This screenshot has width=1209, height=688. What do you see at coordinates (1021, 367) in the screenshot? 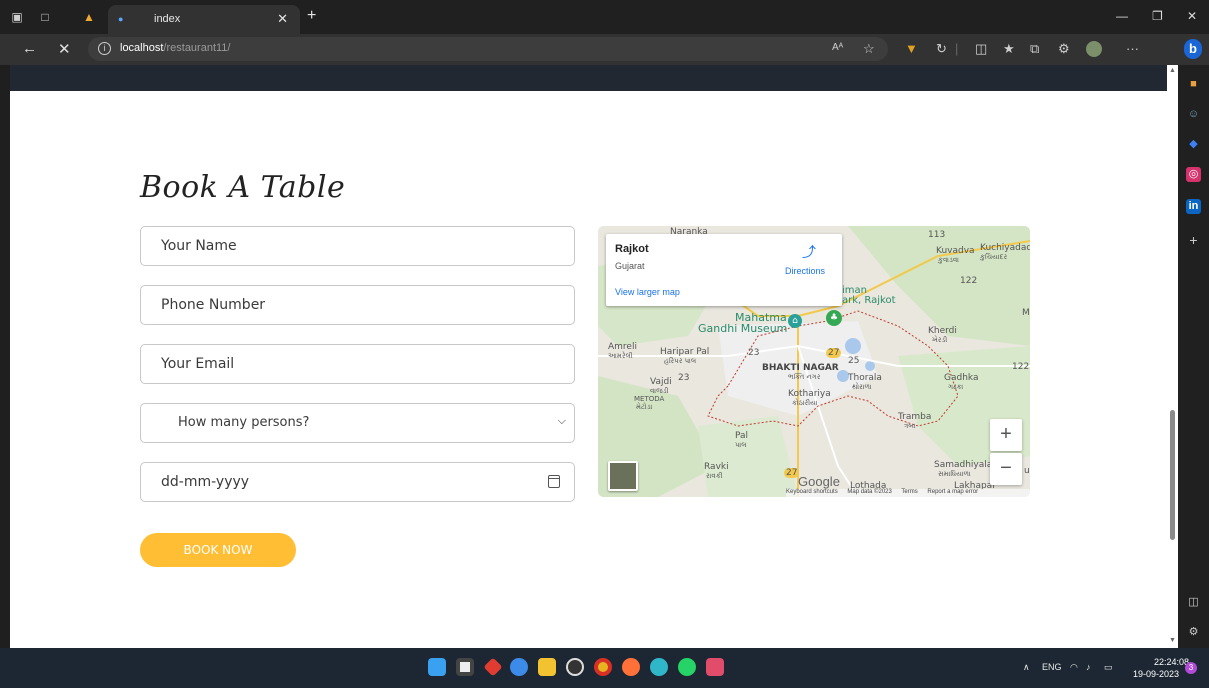
I see `map-road-badge: 122` at bounding box center [1021, 367].